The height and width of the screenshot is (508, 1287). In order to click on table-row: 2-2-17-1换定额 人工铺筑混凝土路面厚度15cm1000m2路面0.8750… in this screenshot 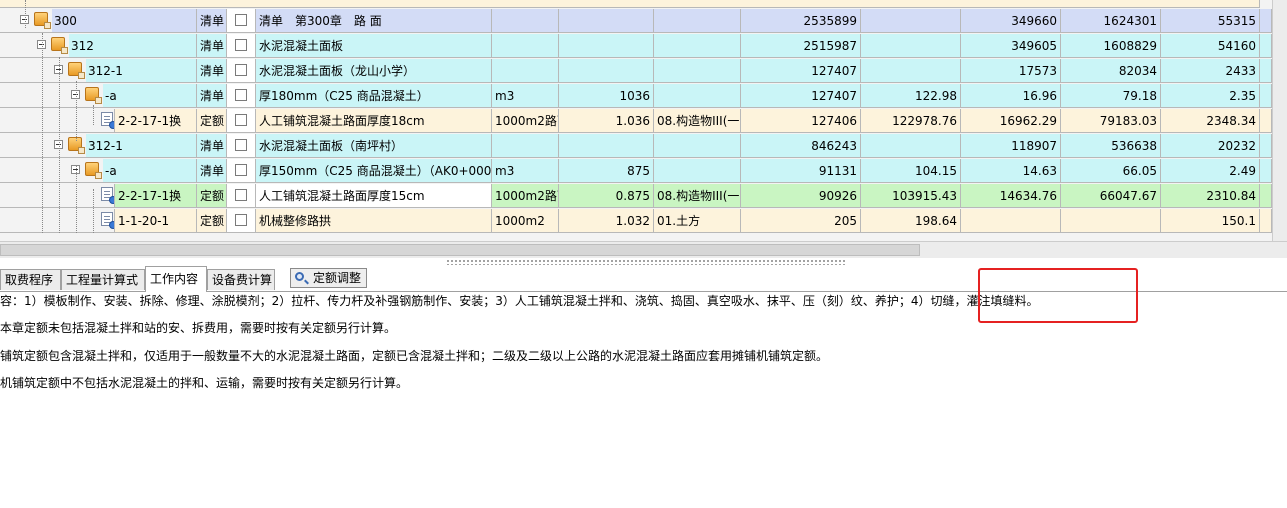, I will do `click(643, 196)`.